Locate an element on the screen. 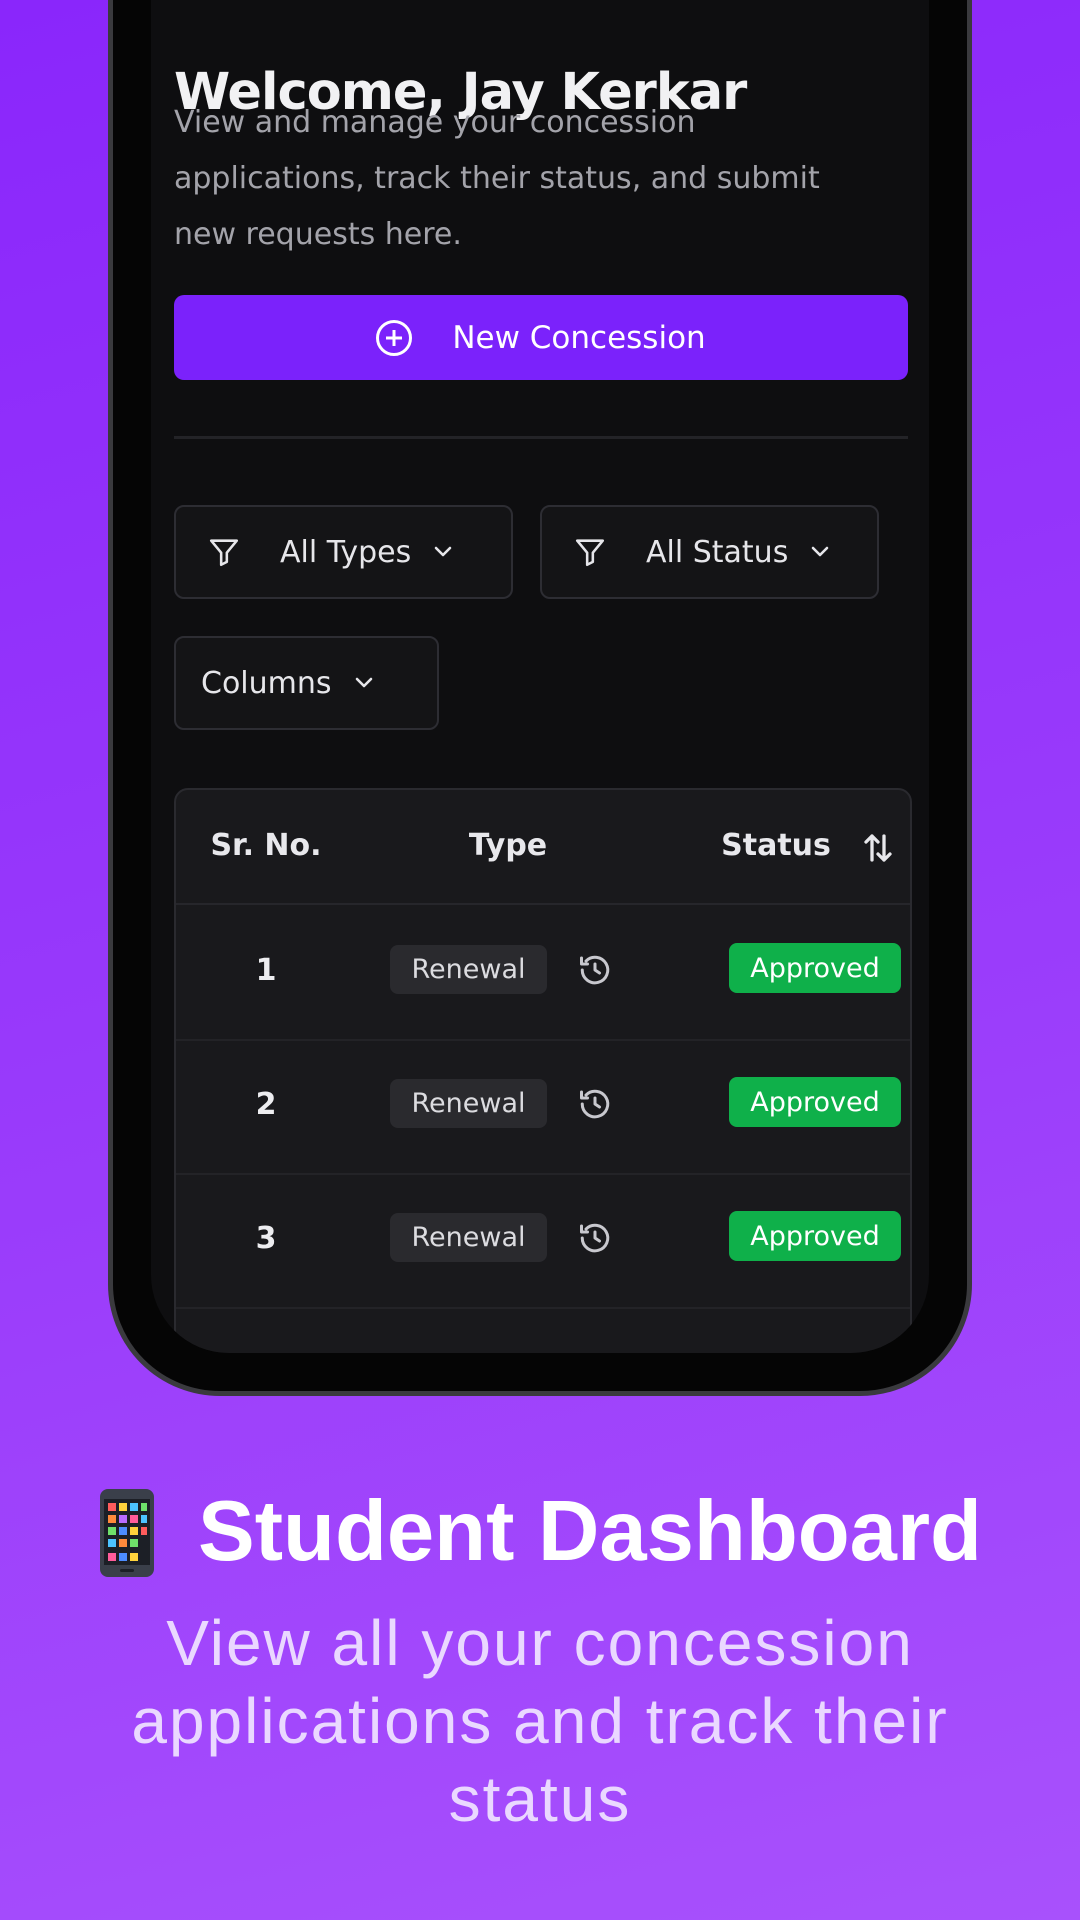 This screenshot has height=1920, width=1080. header-status: Status is located at coordinates (776, 845).